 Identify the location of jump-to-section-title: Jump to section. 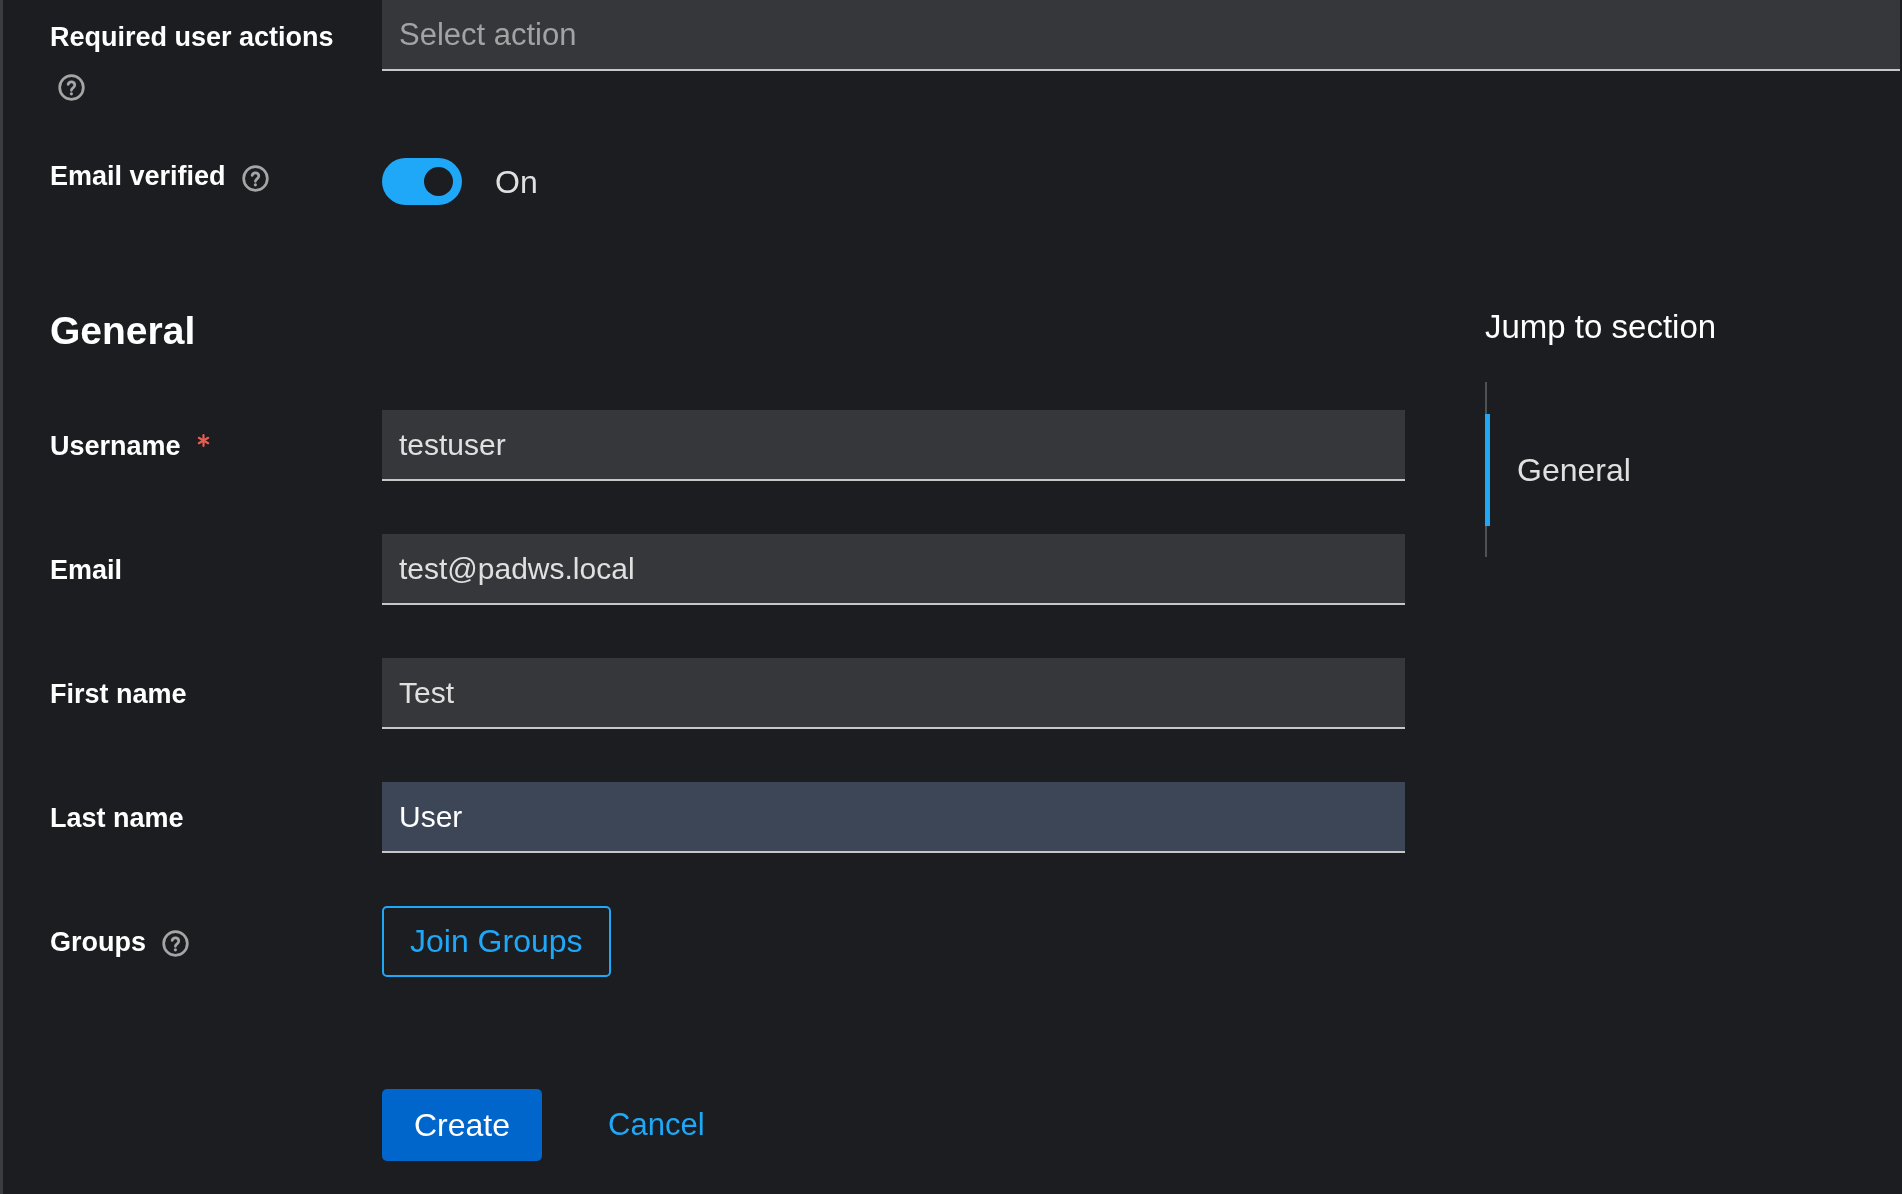
(1601, 327).